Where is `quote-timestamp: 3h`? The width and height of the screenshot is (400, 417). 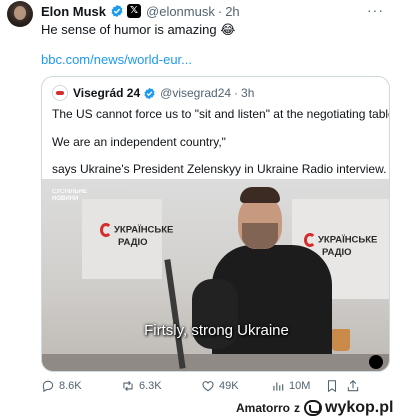
quote-timestamp: 3h is located at coordinates (247, 93).